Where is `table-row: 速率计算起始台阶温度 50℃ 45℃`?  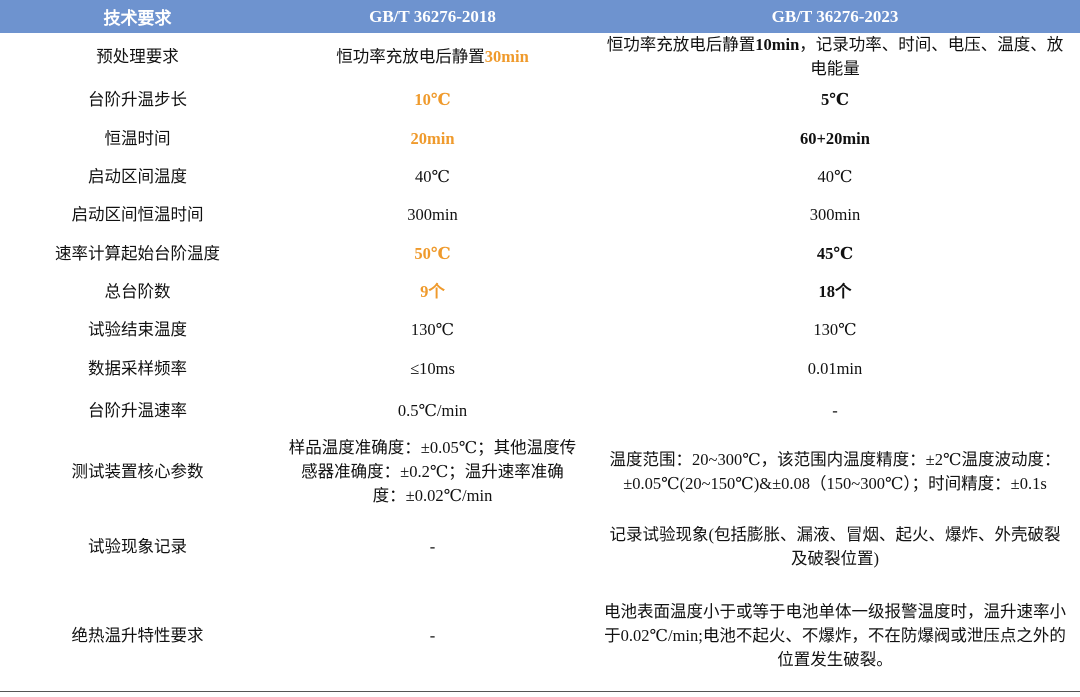
table-row: 速率计算起始台阶温度 50℃ 45℃ is located at coordinates (540, 253).